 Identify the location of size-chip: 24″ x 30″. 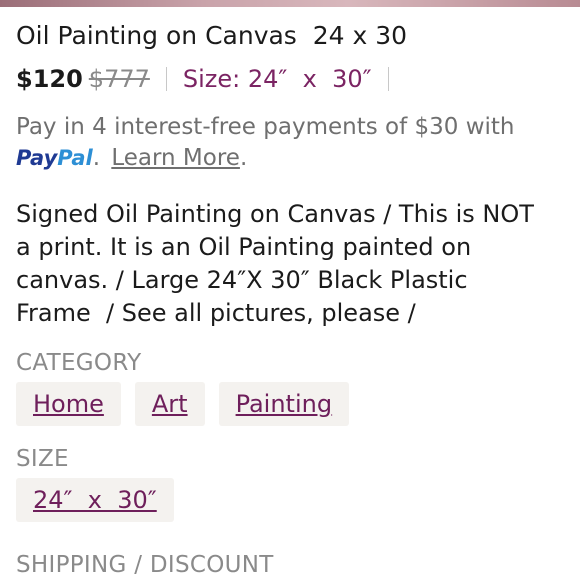
(95, 500).